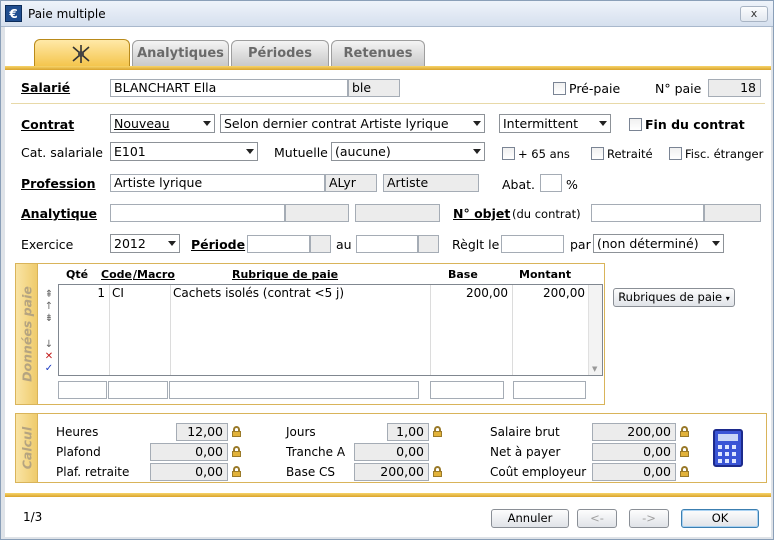  I want to click on contrat-mode-select: Selon dernier contrat Artiste lyrique, so click(352, 123).